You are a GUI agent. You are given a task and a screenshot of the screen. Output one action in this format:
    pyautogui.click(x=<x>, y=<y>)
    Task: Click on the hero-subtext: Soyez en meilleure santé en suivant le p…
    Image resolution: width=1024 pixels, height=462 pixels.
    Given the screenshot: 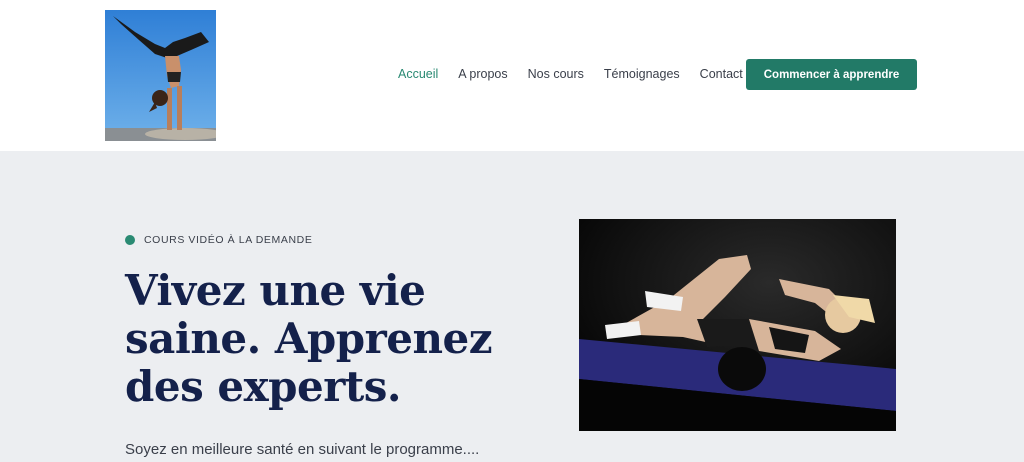 What is the action you would take?
    pyautogui.click(x=302, y=449)
    